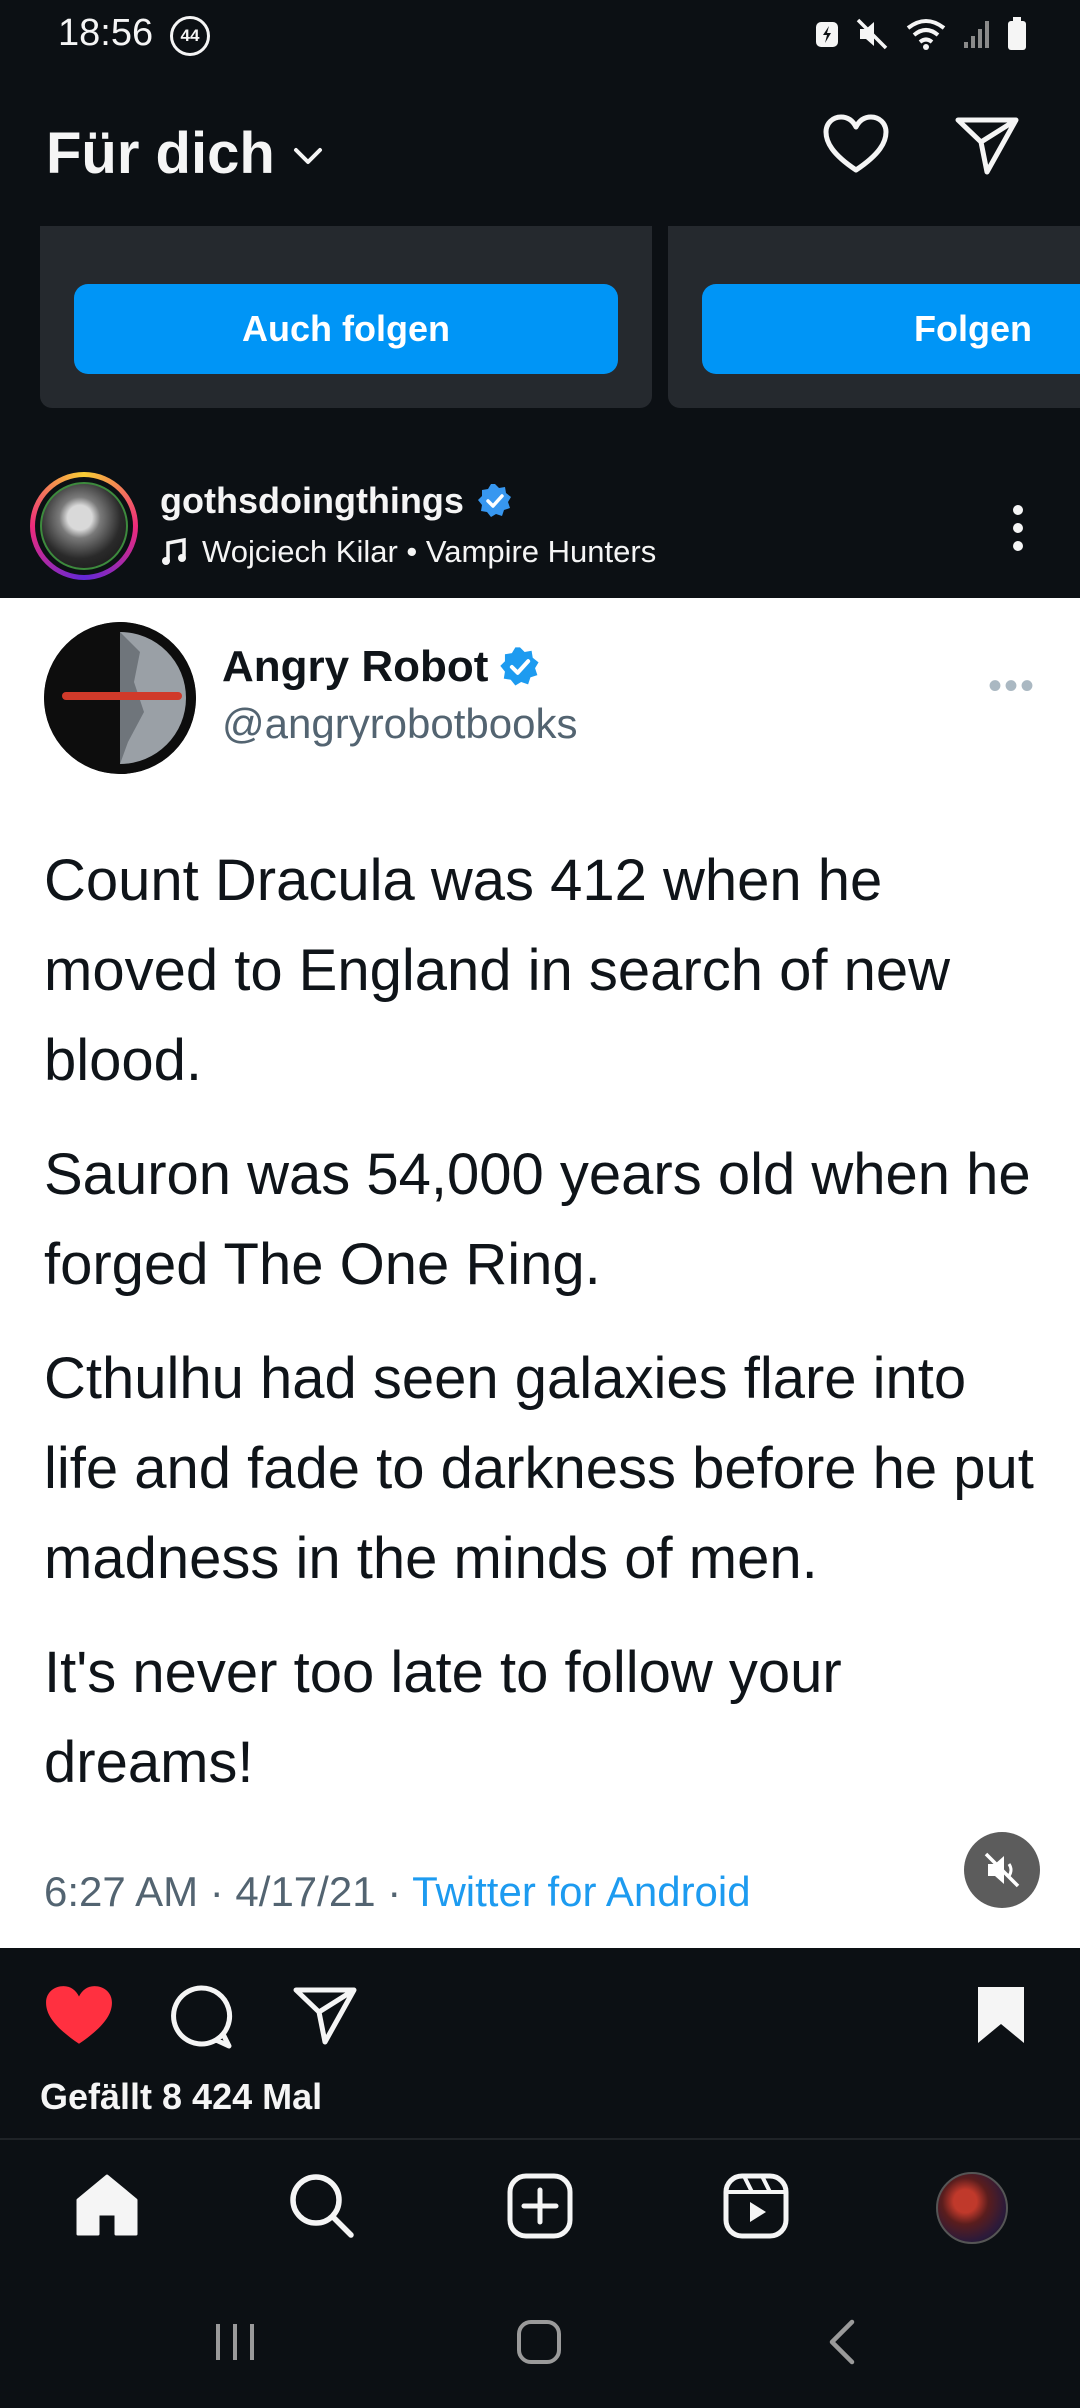  What do you see at coordinates (827, 34) in the screenshot?
I see `battery-saver-icon` at bounding box center [827, 34].